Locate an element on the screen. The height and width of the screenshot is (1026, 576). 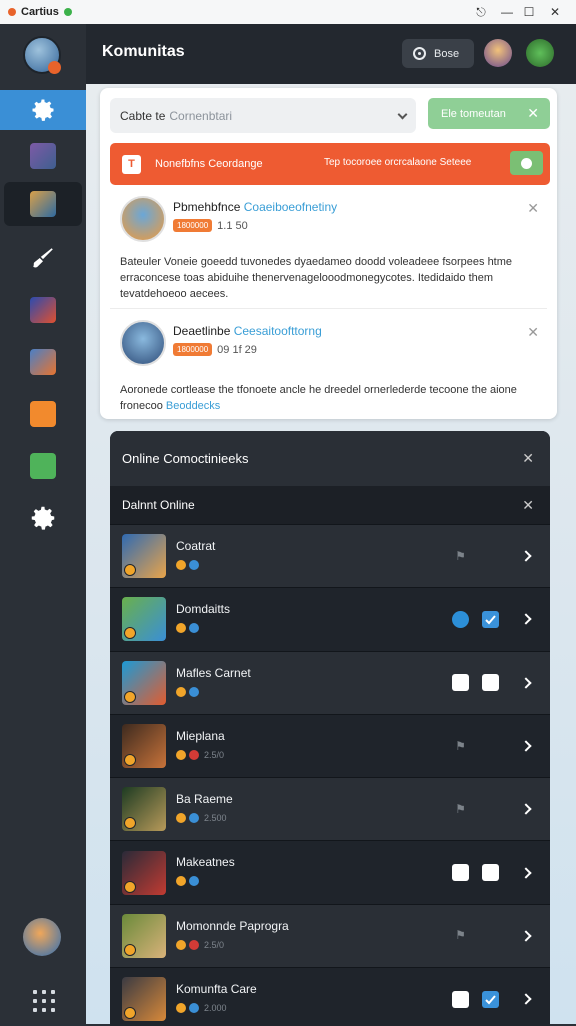
game-4-icon is located at coordinates (43, 362).